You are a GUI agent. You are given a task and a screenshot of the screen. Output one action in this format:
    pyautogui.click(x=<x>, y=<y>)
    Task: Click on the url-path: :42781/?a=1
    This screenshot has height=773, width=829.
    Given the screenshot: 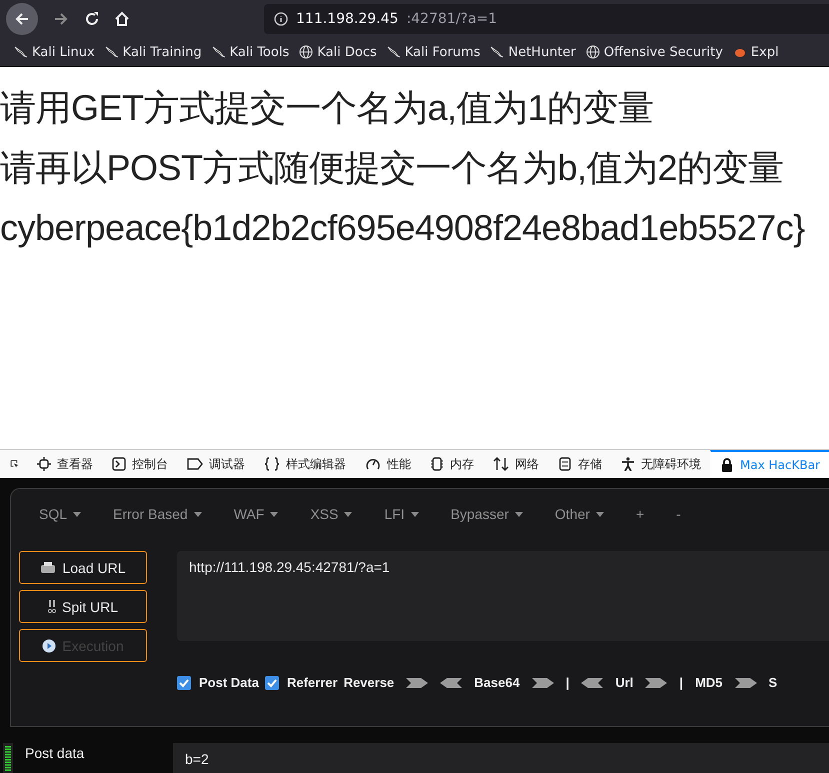 What is the action you would take?
    pyautogui.click(x=452, y=19)
    